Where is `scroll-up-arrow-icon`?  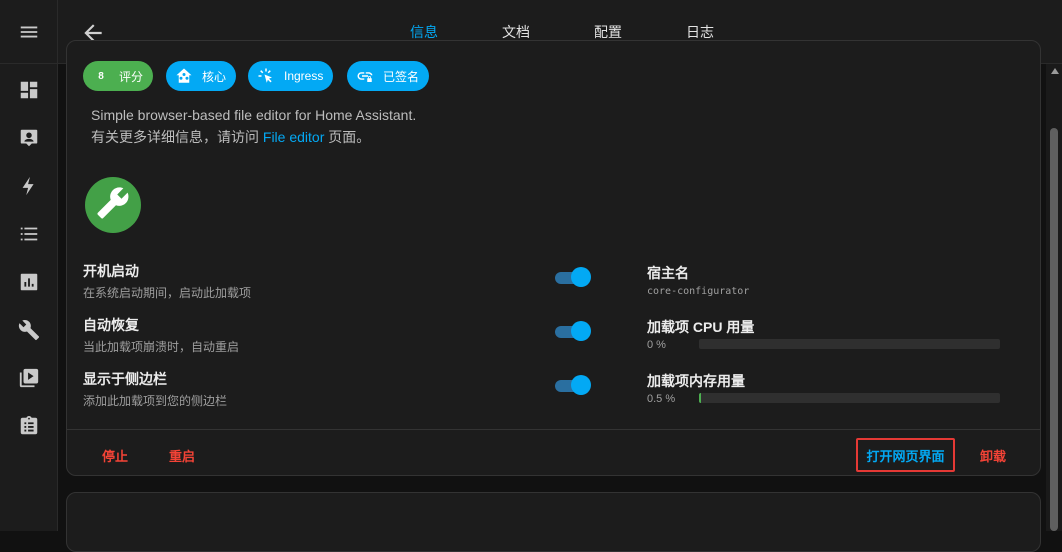
scroll-up-arrow-icon is located at coordinates (1055, 71).